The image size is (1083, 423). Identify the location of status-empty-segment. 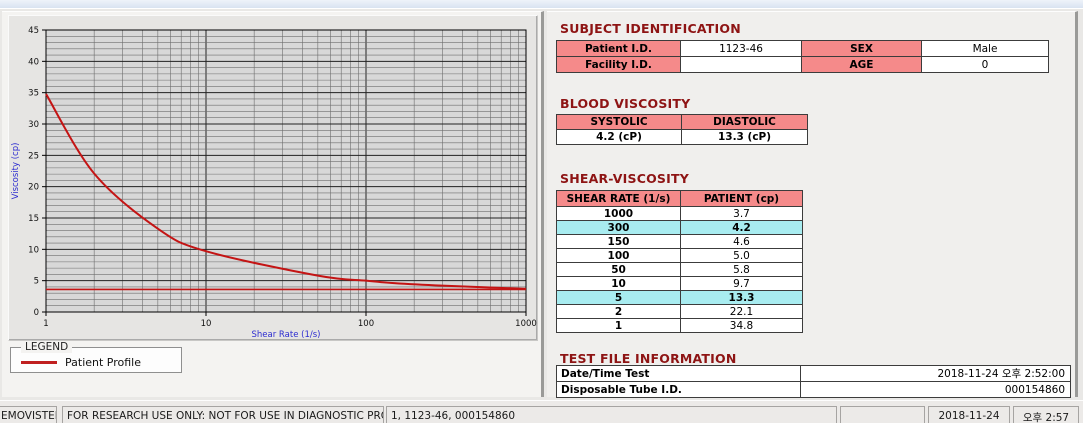
(882, 414).